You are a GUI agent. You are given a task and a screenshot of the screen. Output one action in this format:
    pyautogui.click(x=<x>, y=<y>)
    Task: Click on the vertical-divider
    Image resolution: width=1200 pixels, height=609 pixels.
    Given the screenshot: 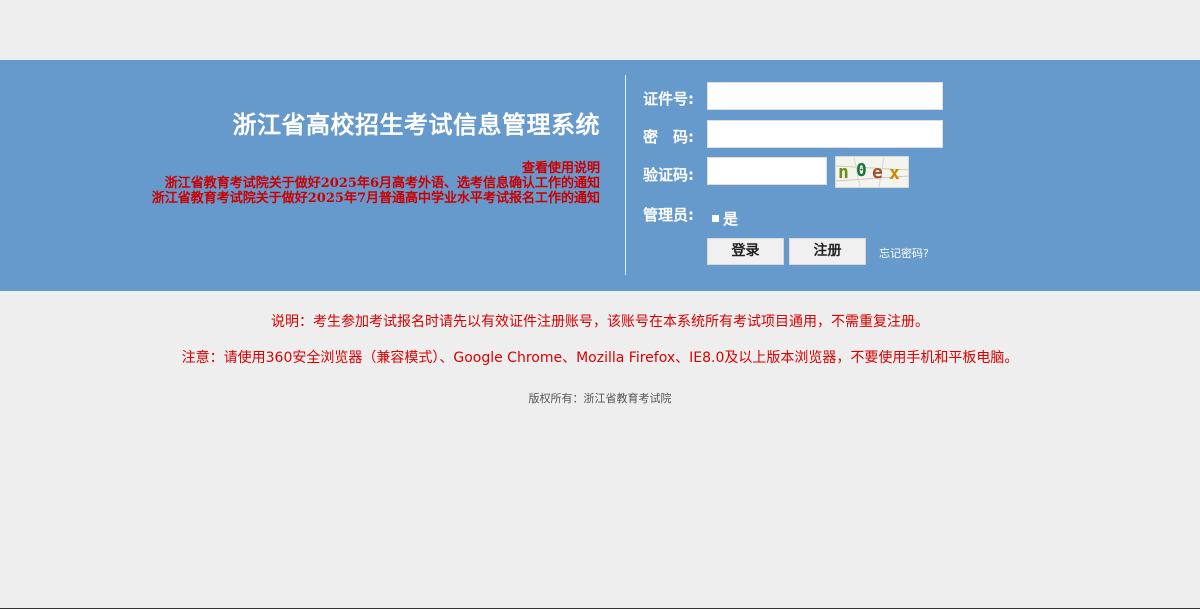 What is the action you would take?
    pyautogui.click(x=625, y=175)
    